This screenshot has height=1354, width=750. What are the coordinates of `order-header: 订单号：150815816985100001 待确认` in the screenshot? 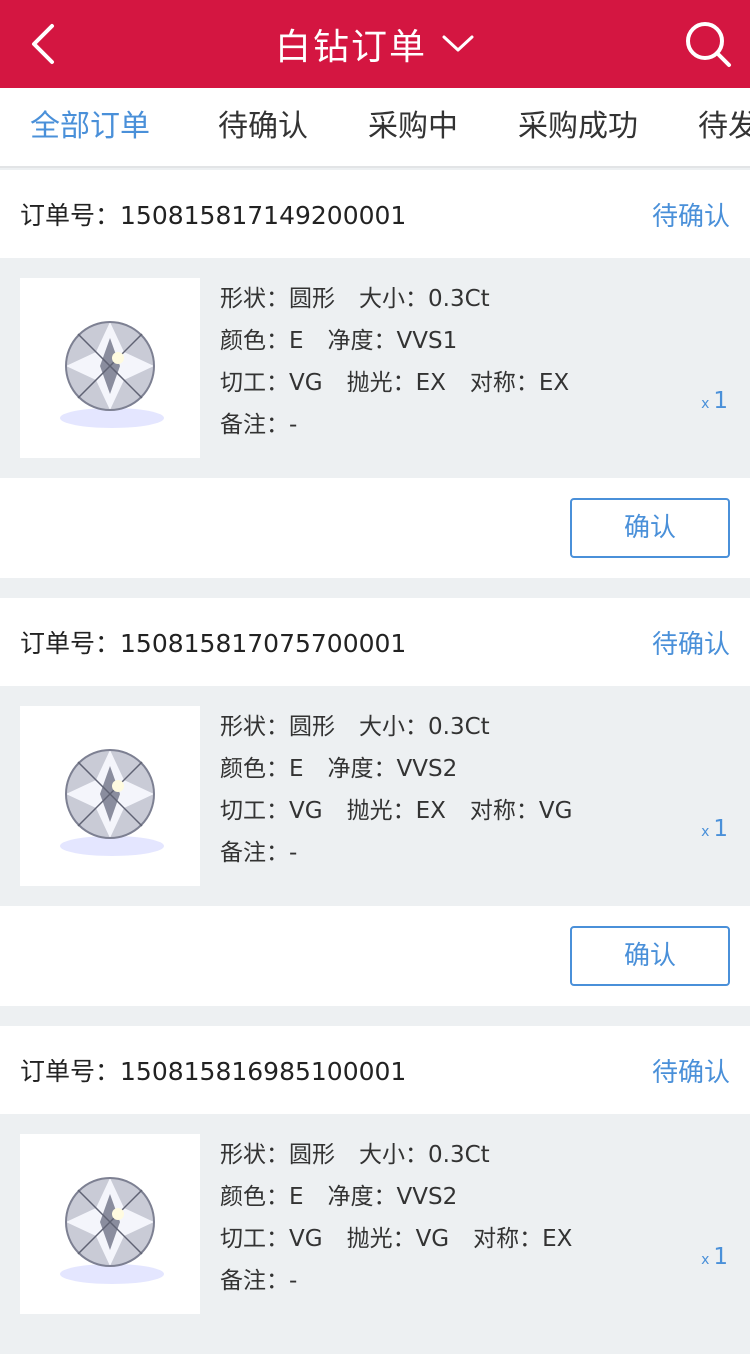 It's located at (375, 1070).